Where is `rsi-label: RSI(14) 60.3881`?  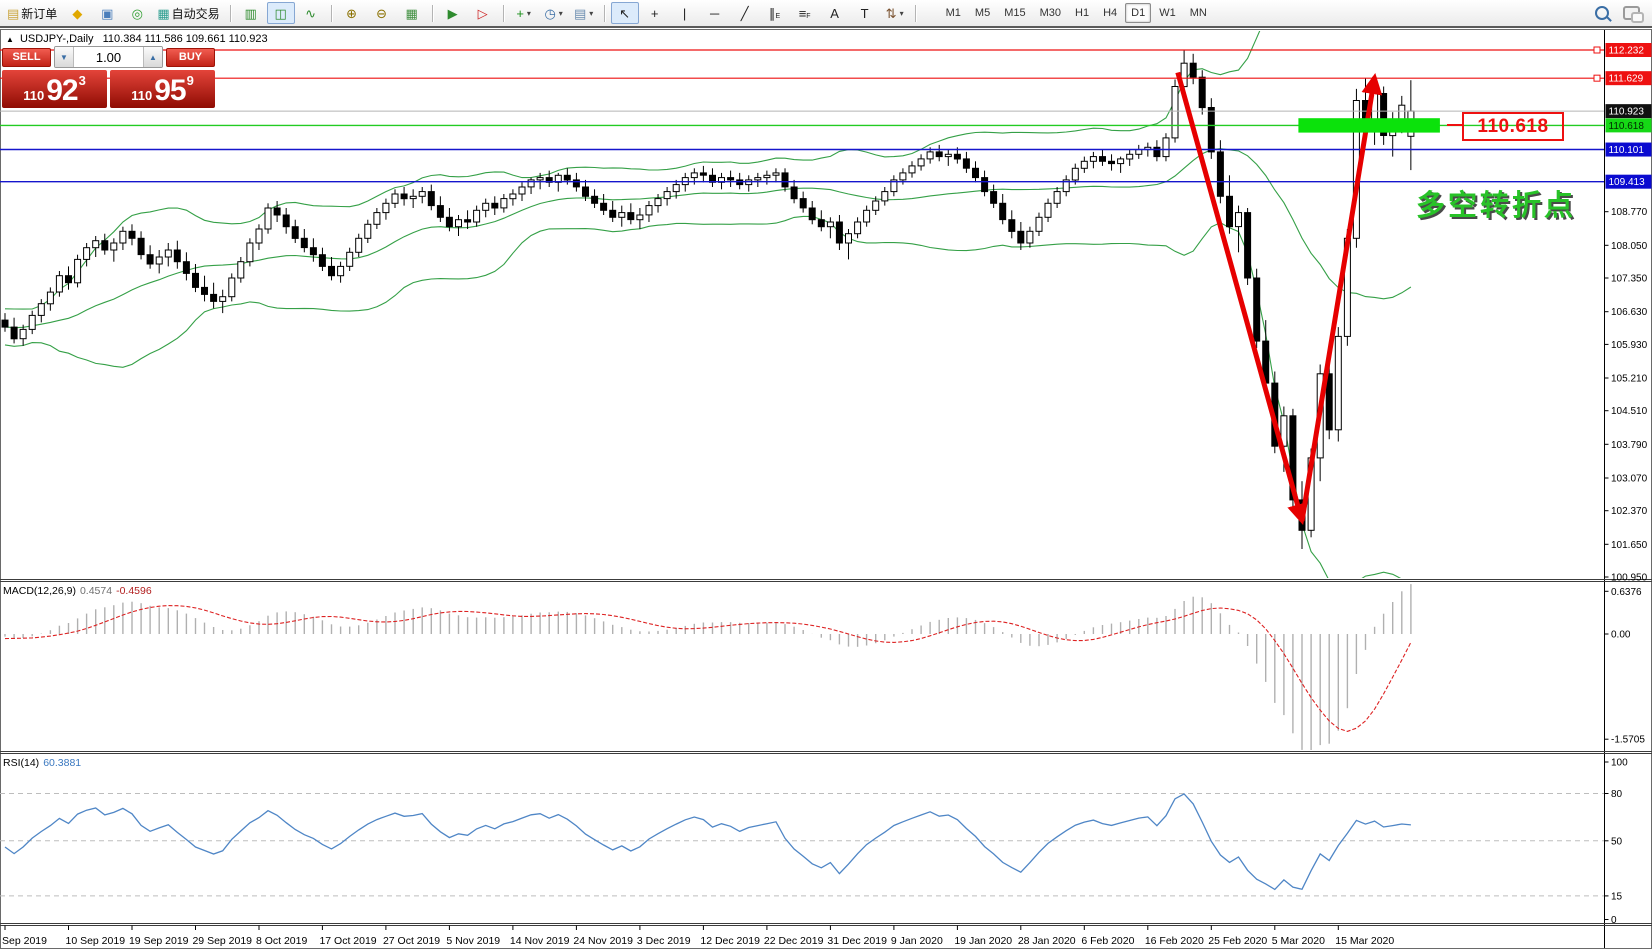 rsi-label: RSI(14) 60.3881 is located at coordinates (42, 763).